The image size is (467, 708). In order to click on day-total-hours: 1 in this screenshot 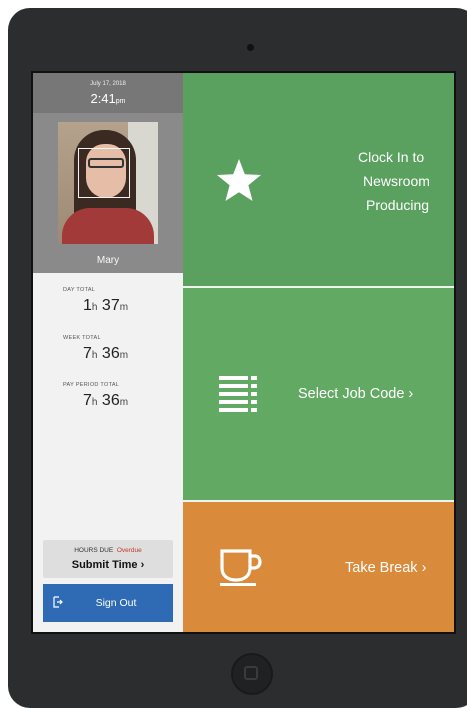, I will do `click(87, 305)`.